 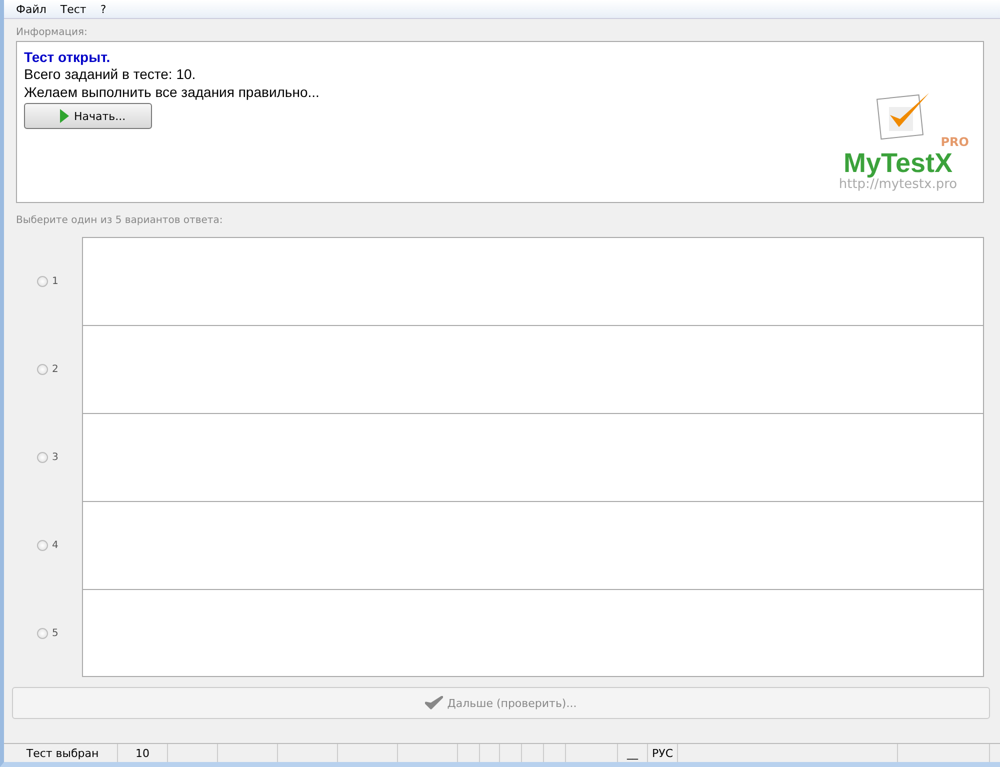 I want to click on menu-item: ?, so click(x=103, y=9).